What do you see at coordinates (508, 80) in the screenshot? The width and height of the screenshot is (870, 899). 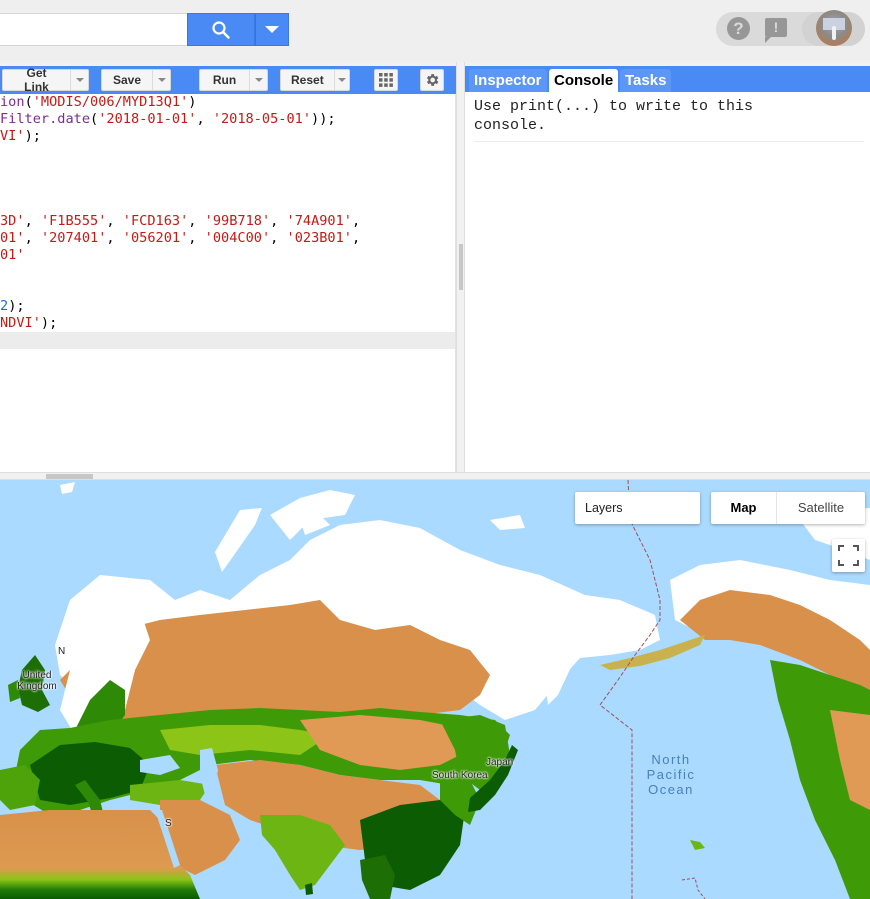 I see `tab-inspector: Inspector` at bounding box center [508, 80].